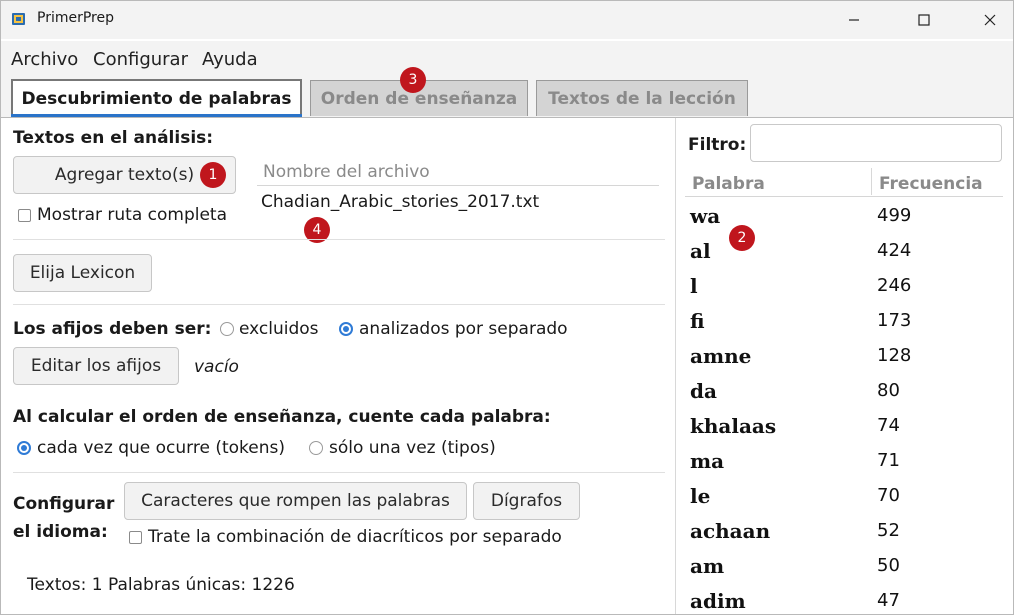 This screenshot has height=615, width=1014. I want to click on word-cell: am, so click(707, 566).